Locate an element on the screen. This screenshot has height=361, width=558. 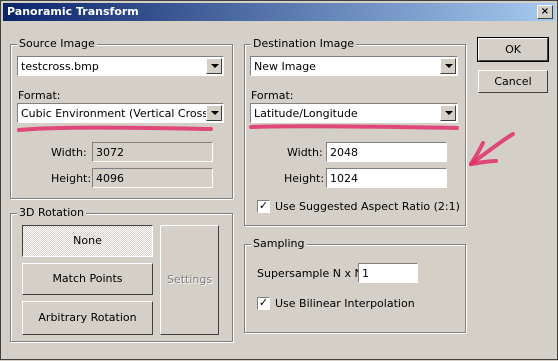
annotation-overlay is located at coordinates (266, 145).